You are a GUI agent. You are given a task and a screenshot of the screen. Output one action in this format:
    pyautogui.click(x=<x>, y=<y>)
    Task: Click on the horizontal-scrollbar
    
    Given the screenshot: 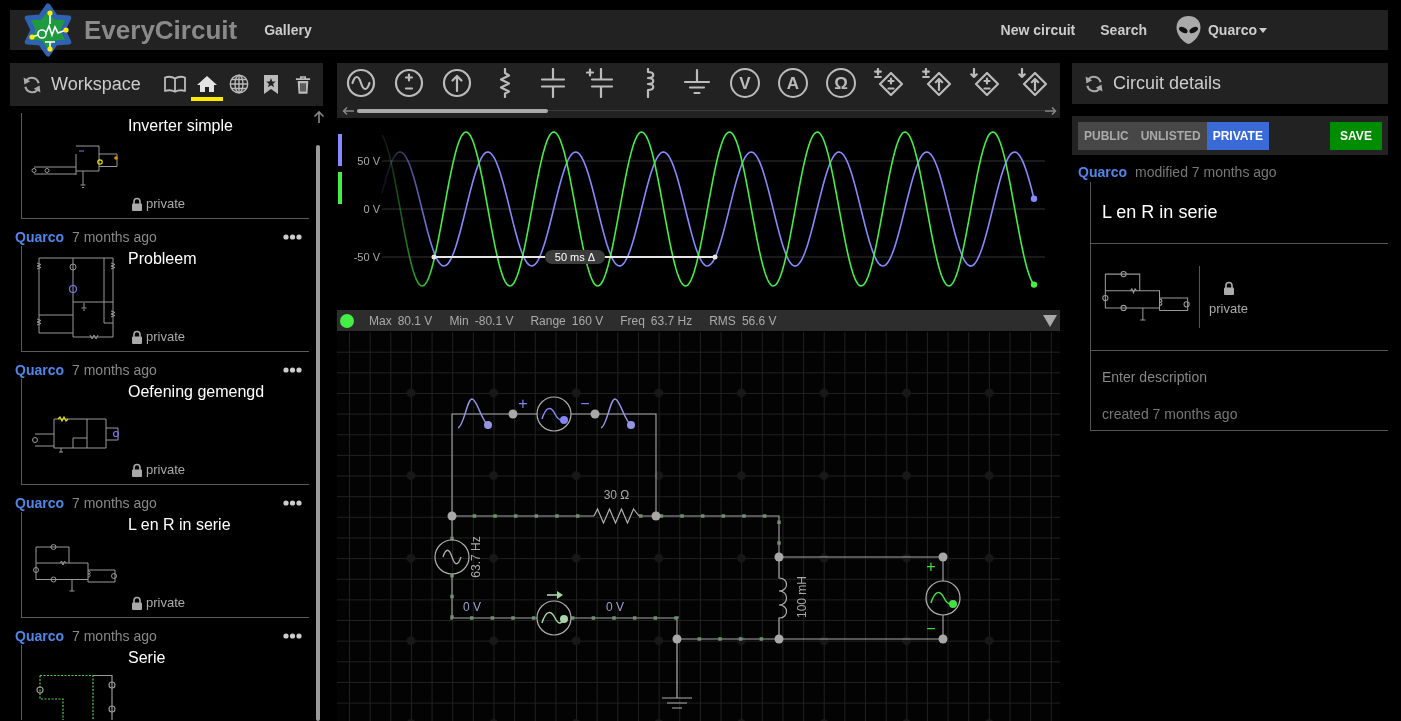 What is the action you would take?
    pyautogui.click(x=701, y=110)
    